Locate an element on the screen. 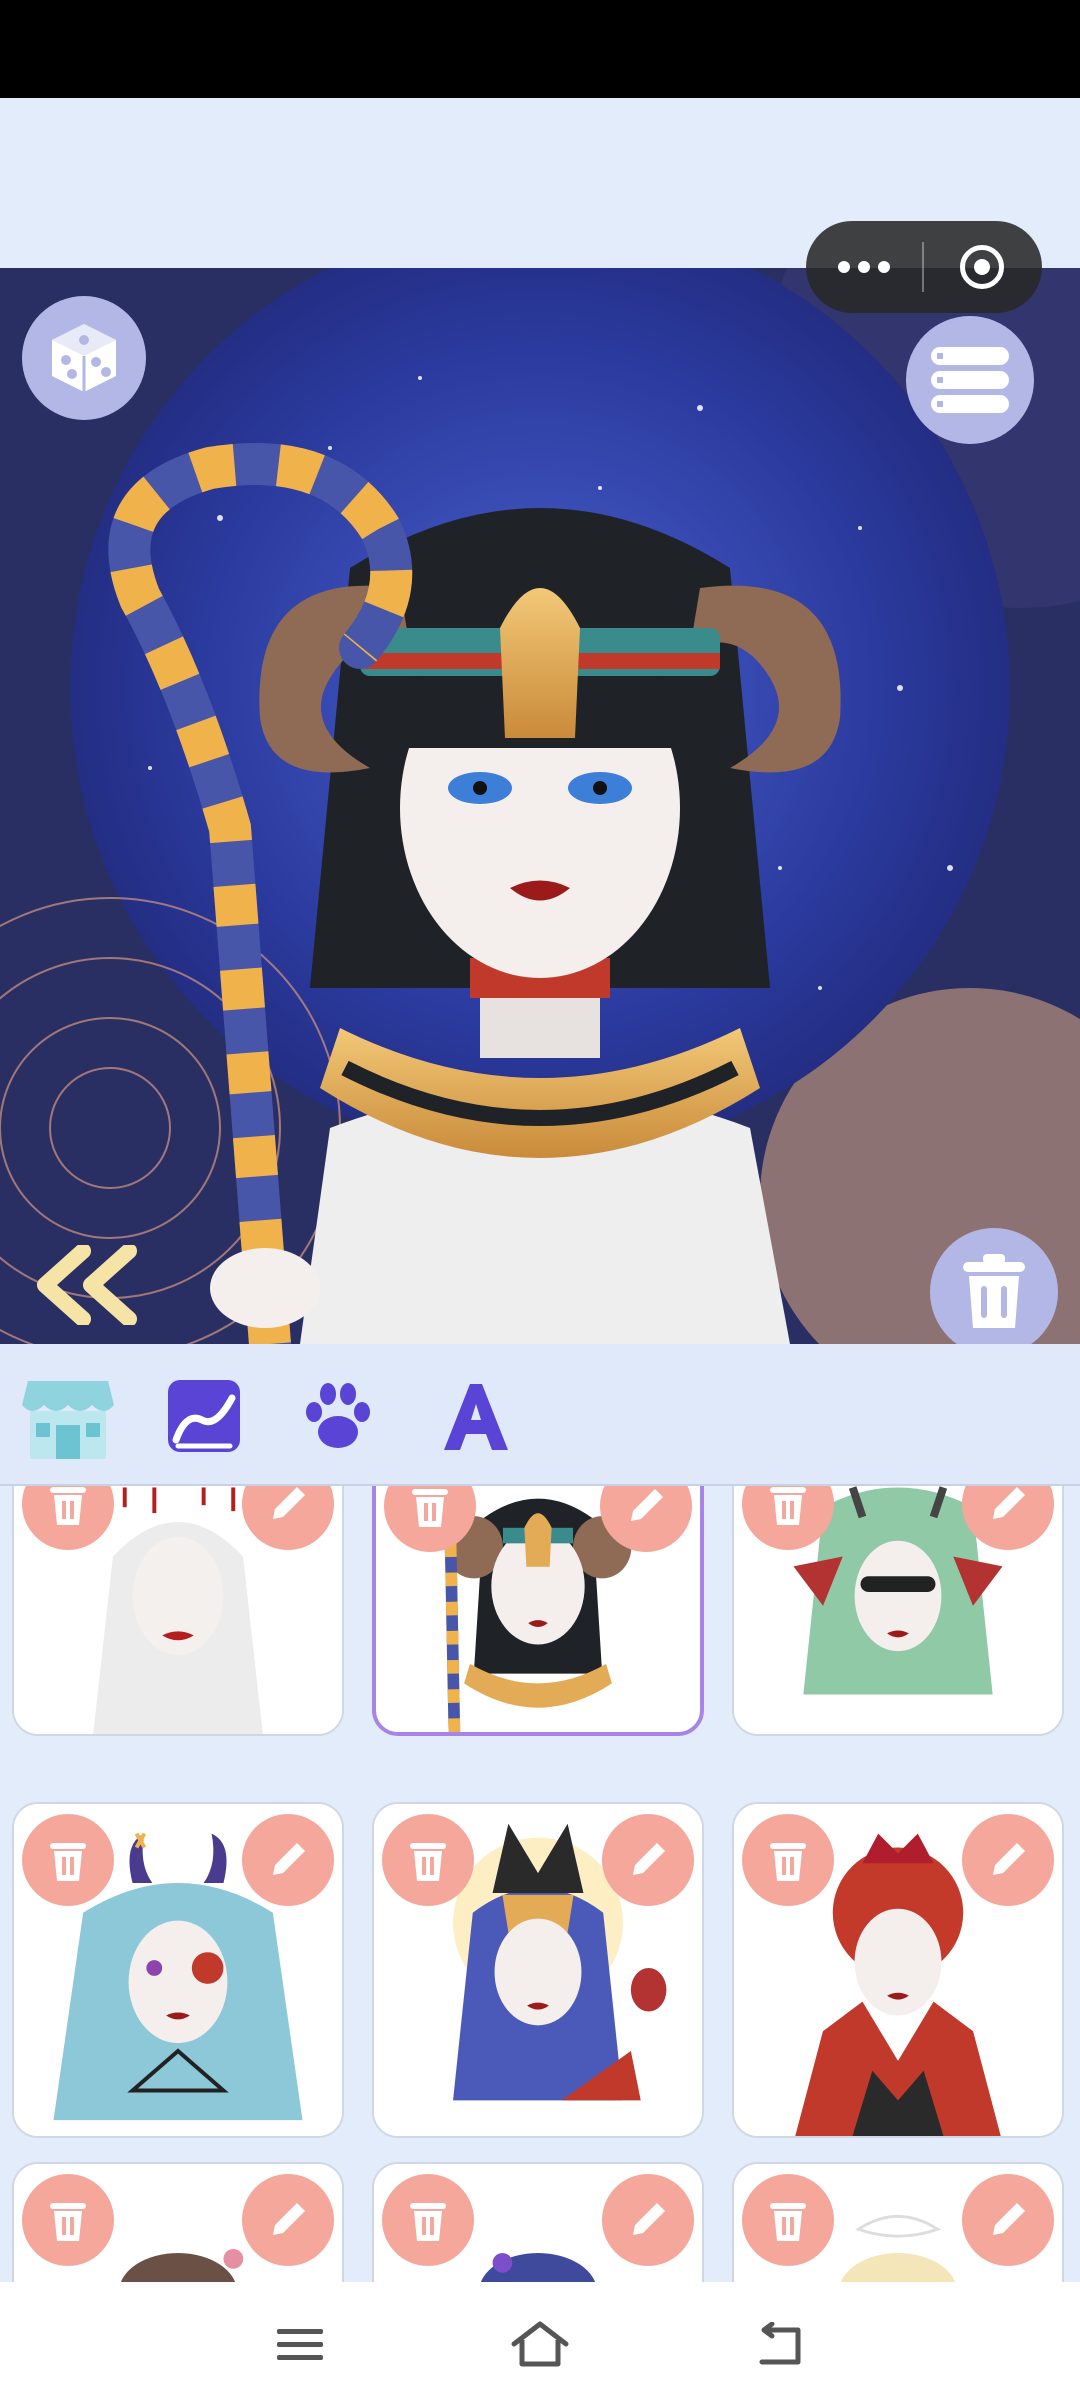 The width and height of the screenshot is (1080, 2408). randomize-button is located at coordinates (84, 358).